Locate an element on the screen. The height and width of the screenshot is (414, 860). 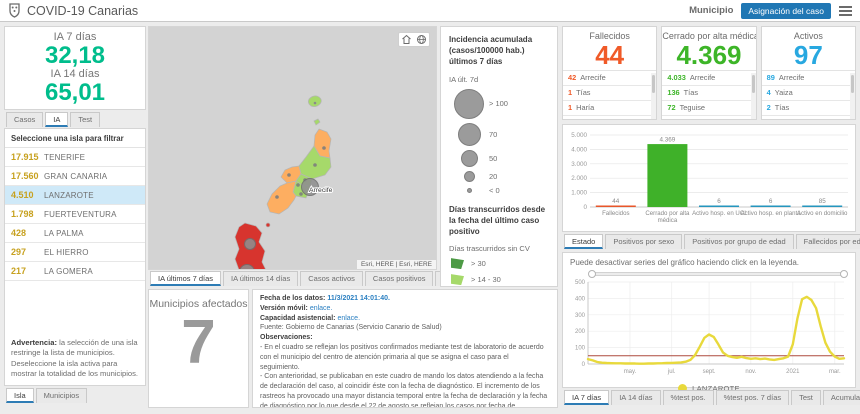
island-row-la-gomera: 217 LA GOMERA is located at coordinates (75, 271).